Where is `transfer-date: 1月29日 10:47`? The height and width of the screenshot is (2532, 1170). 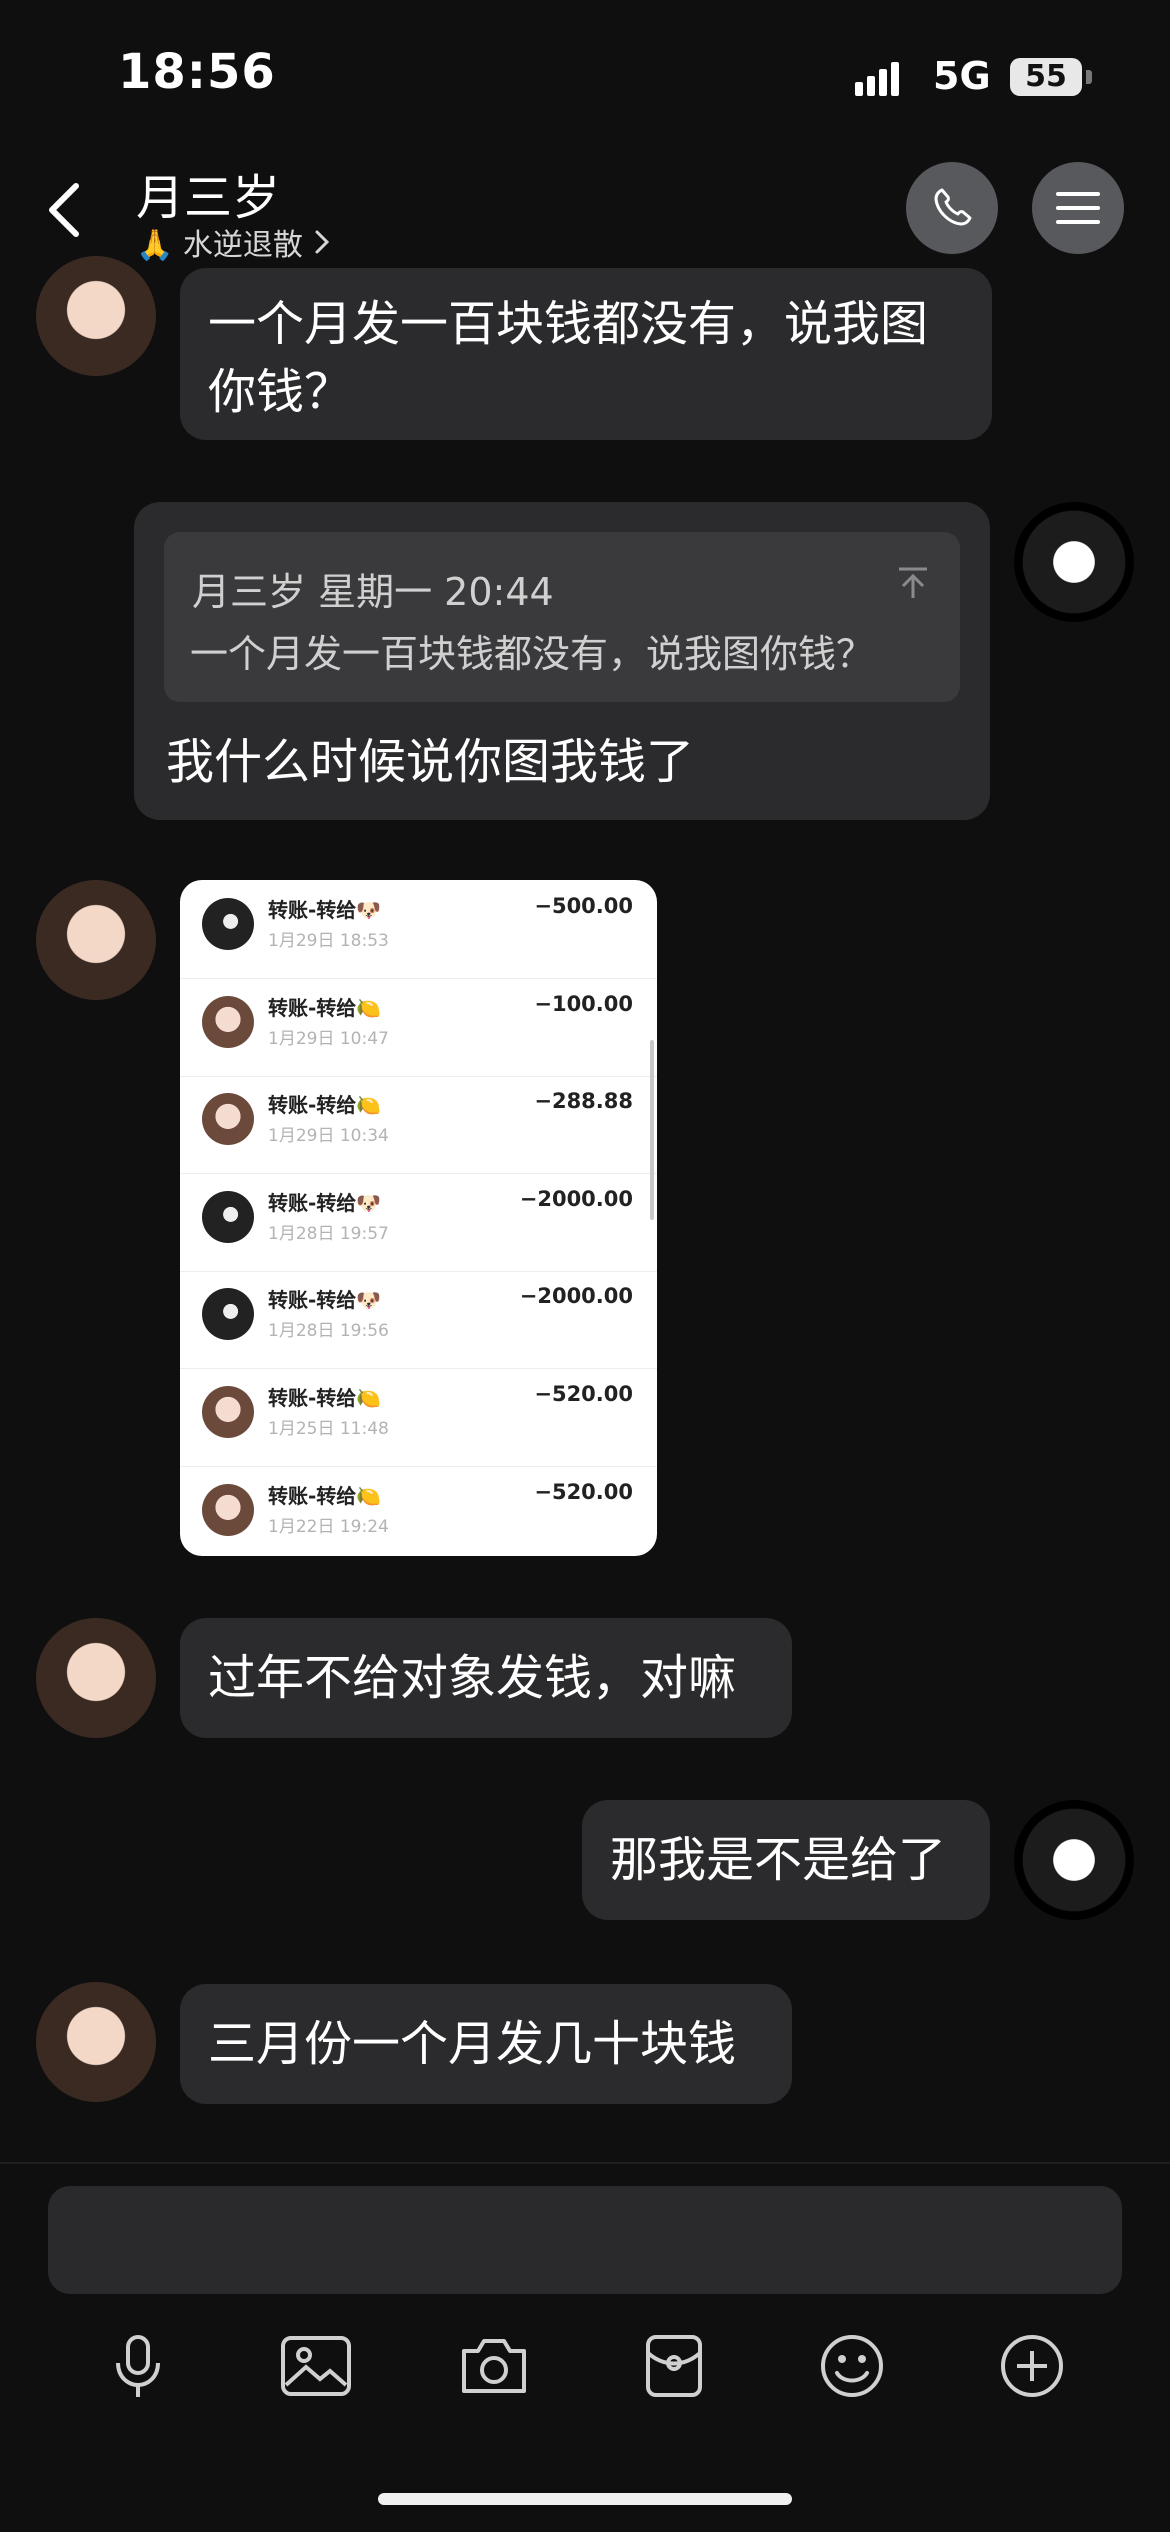
transfer-date: 1月29日 10:47 is located at coordinates (328, 1038).